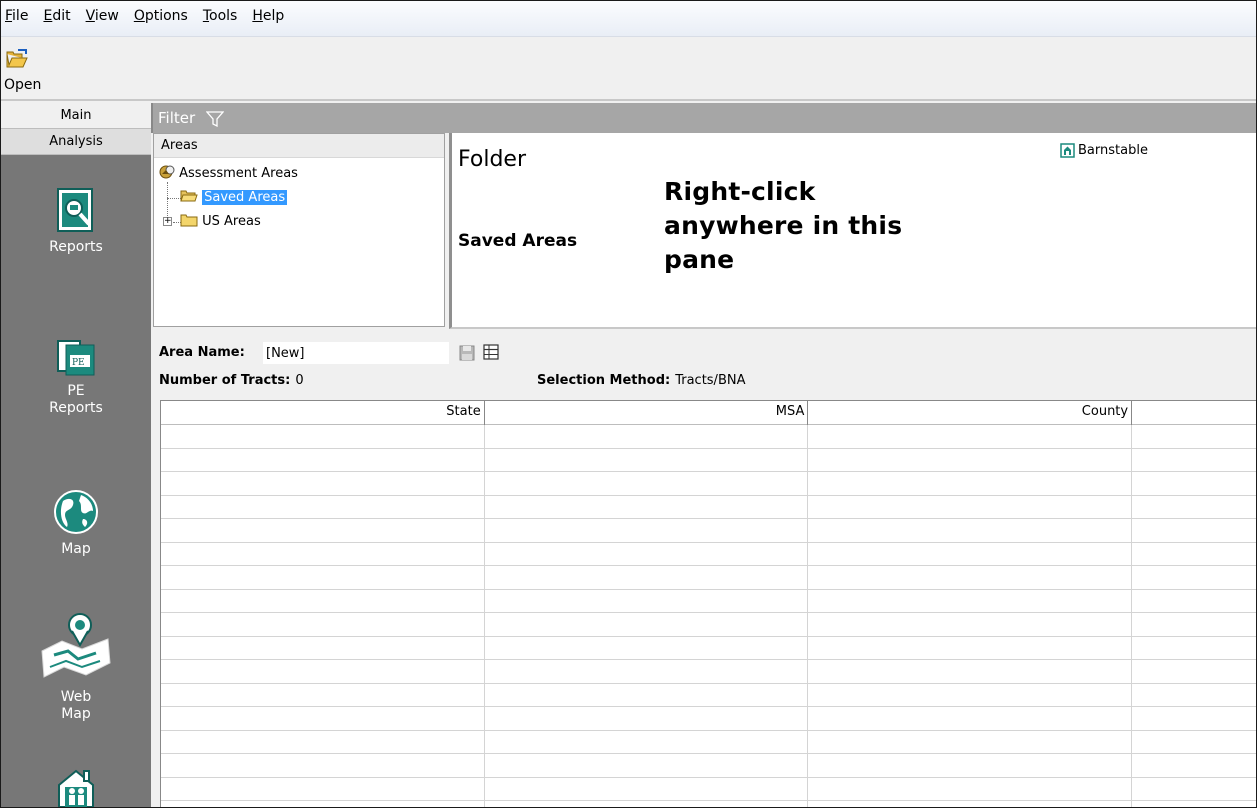 This screenshot has height=808, width=1257. Describe the element at coordinates (167, 221) in the screenshot. I see `tree-expander-us-areas: +` at that location.